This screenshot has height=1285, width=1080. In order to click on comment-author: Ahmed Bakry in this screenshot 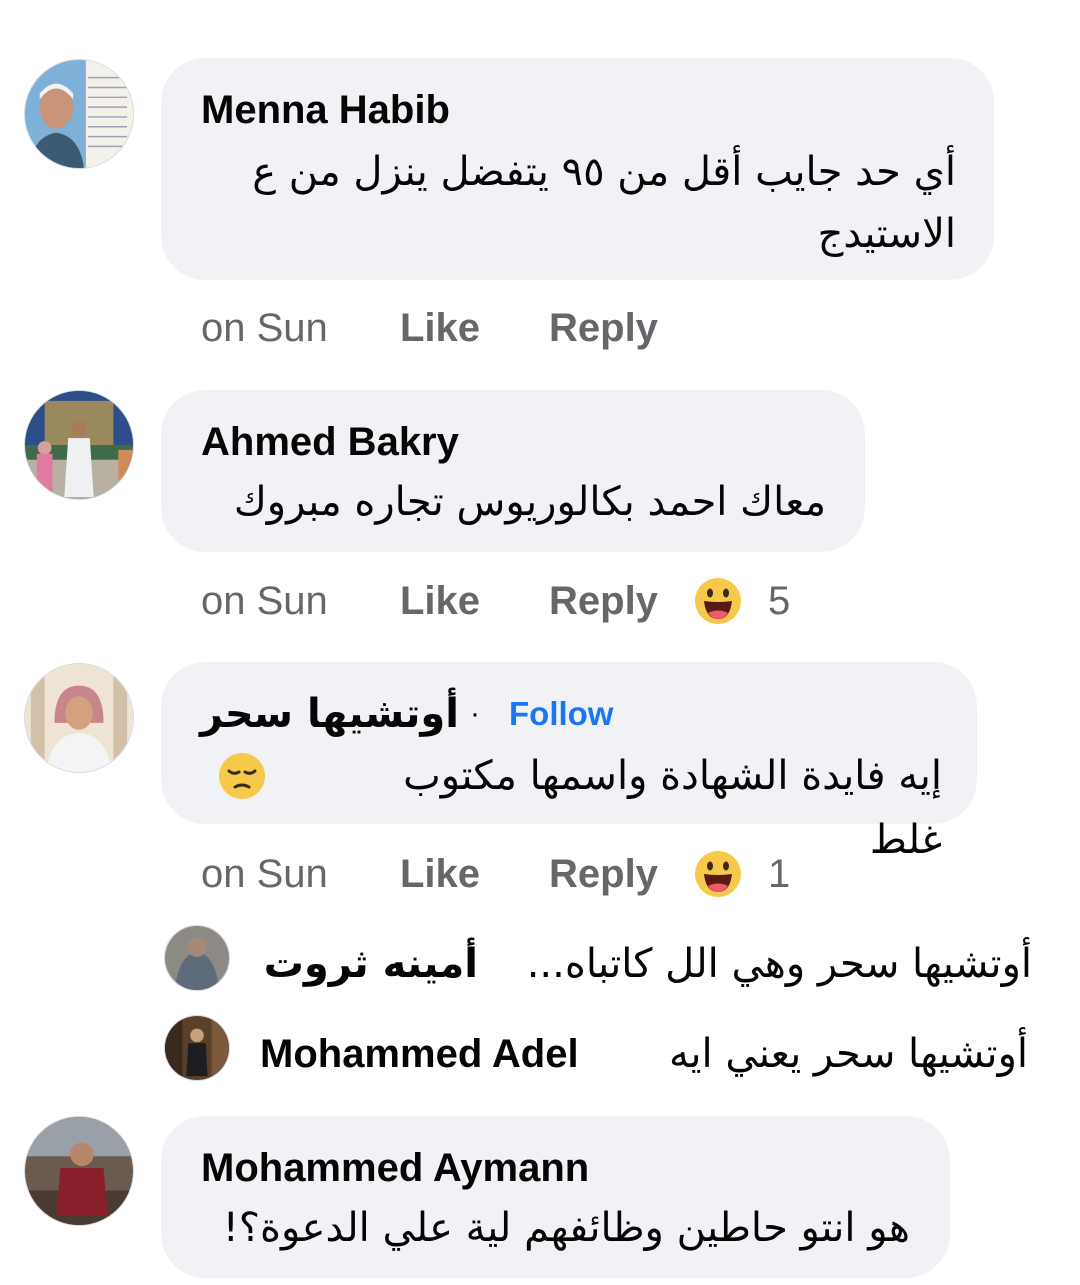, I will do `click(330, 442)`.